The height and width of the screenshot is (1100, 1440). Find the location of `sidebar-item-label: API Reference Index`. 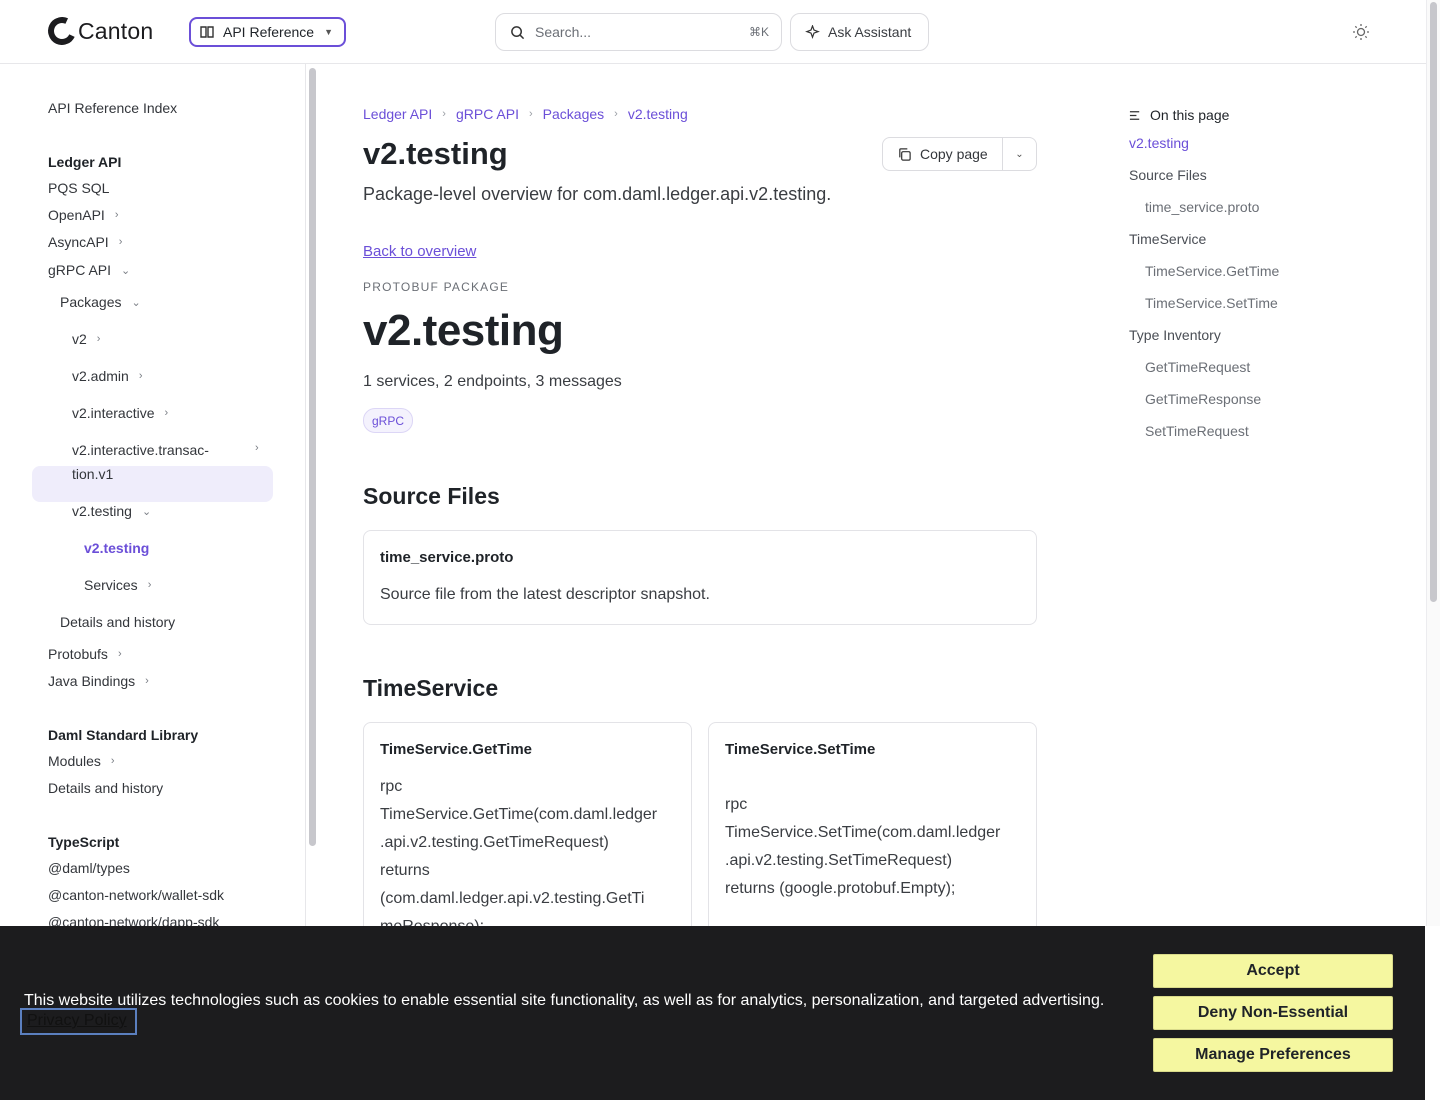

sidebar-item-label: API Reference Index is located at coordinates (113, 108).